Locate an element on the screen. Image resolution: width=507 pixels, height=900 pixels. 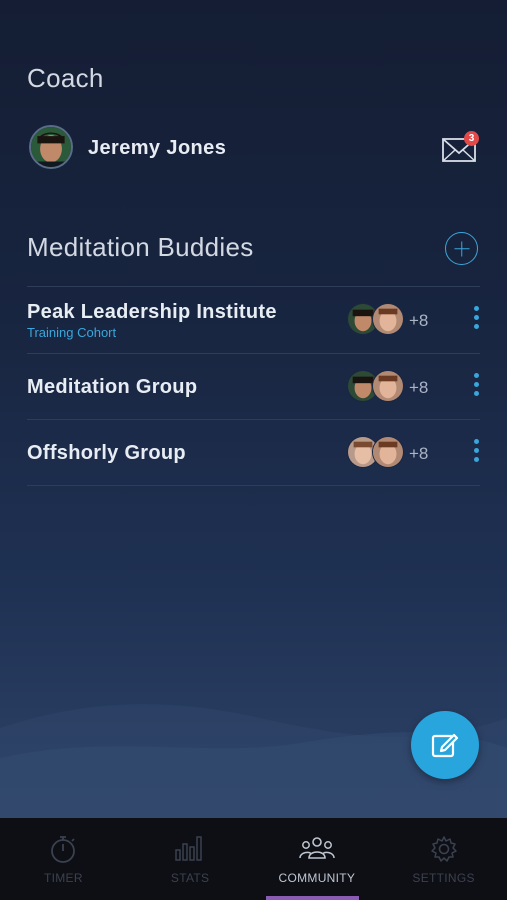
unread-badge: 3 is located at coordinates (471, 138).